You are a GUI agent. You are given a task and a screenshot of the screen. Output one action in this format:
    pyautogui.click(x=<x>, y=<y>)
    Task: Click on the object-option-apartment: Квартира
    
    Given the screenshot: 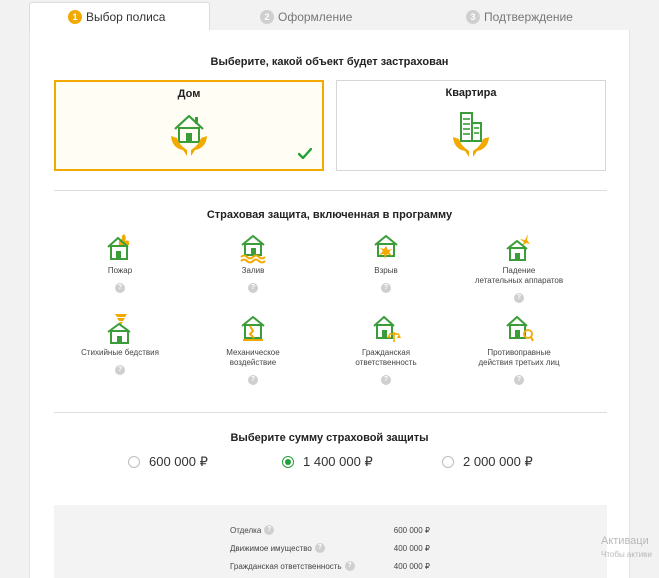 What is the action you would take?
    pyautogui.click(x=471, y=125)
    